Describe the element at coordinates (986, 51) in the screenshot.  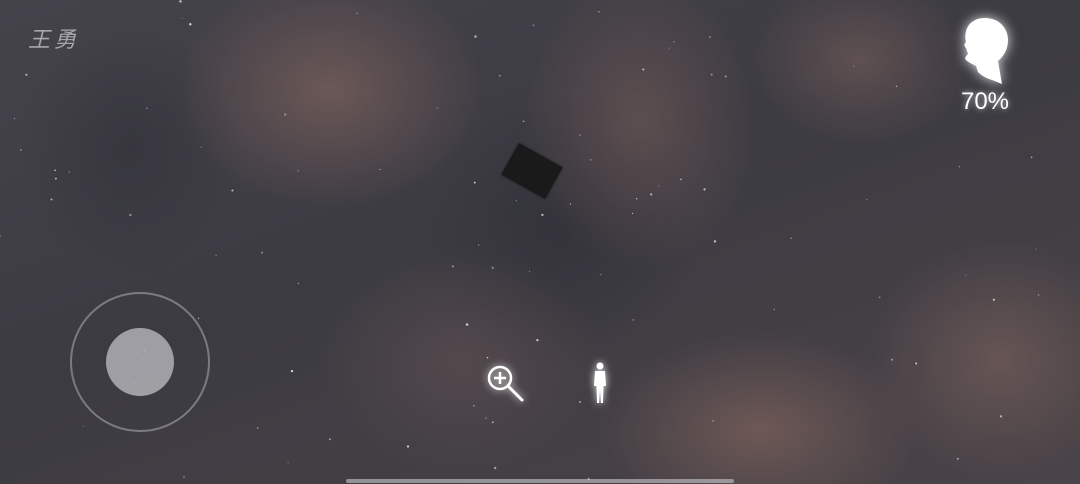
I see `head-silhouette-icon` at that location.